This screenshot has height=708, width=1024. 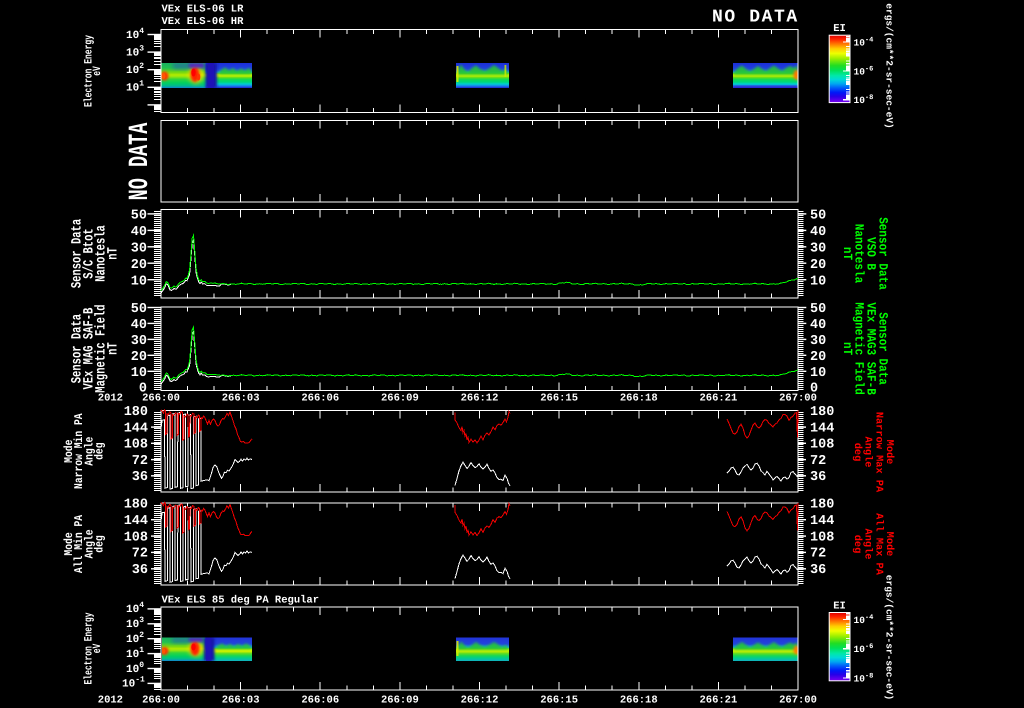 I want to click on svg-text: Magnetic Field, so click(x=858, y=348).